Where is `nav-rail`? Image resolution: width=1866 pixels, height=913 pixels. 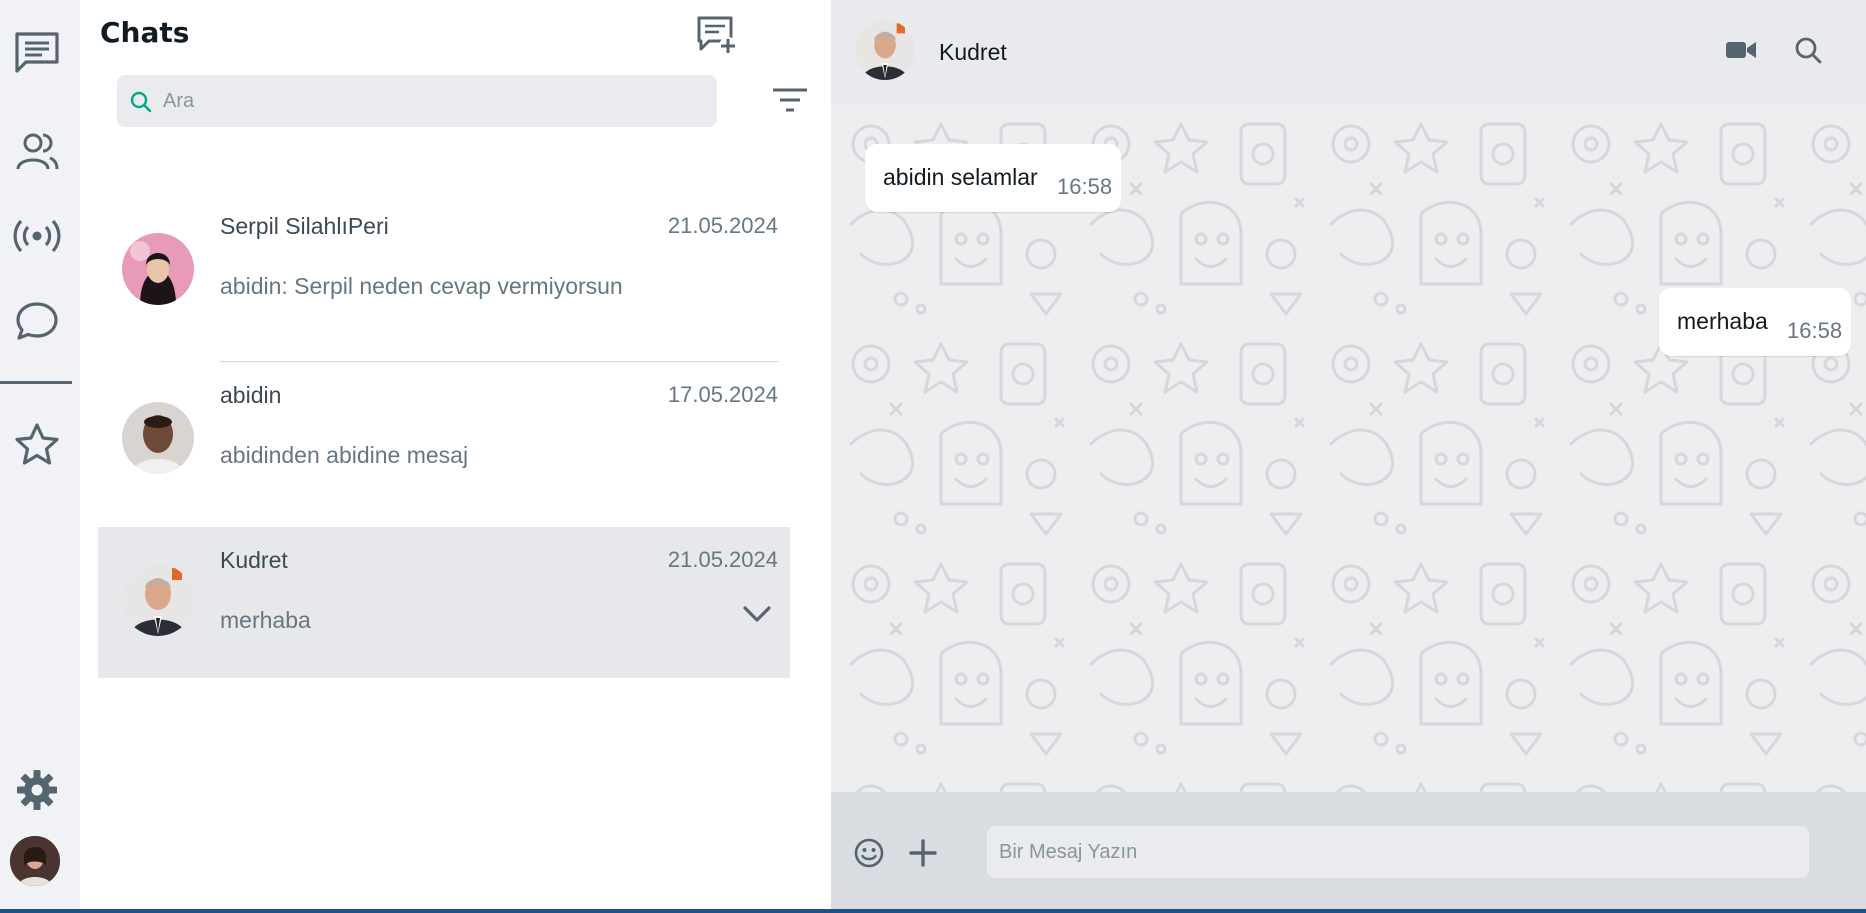 nav-rail is located at coordinates (40, 456).